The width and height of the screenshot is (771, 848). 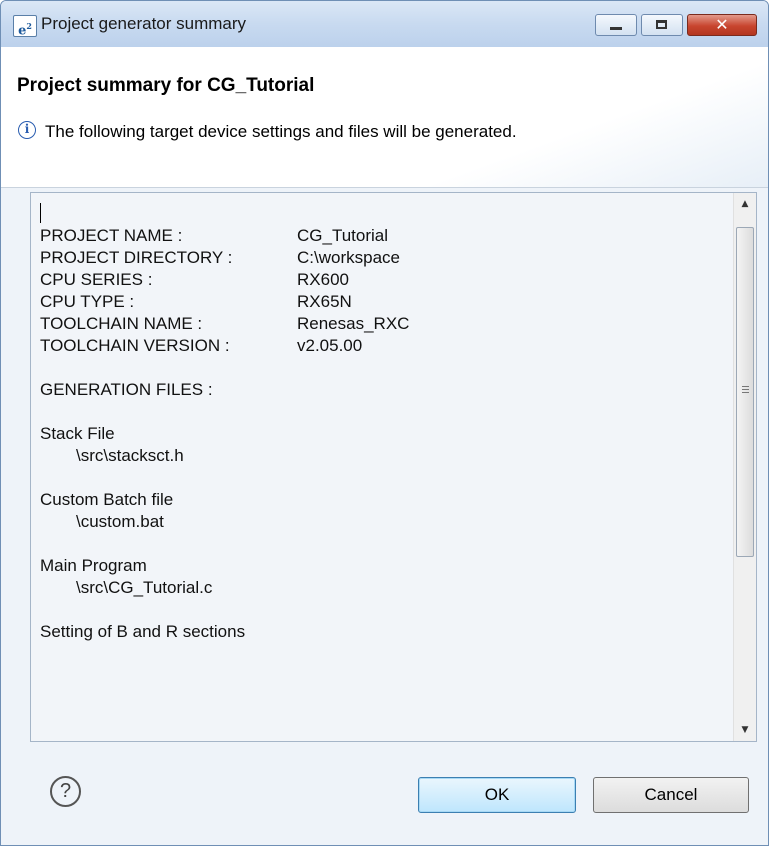 What do you see at coordinates (380, 346) in the screenshot?
I see `setting-row: TOOLCHAIN VERSION : v2.05.00` at bounding box center [380, 346].